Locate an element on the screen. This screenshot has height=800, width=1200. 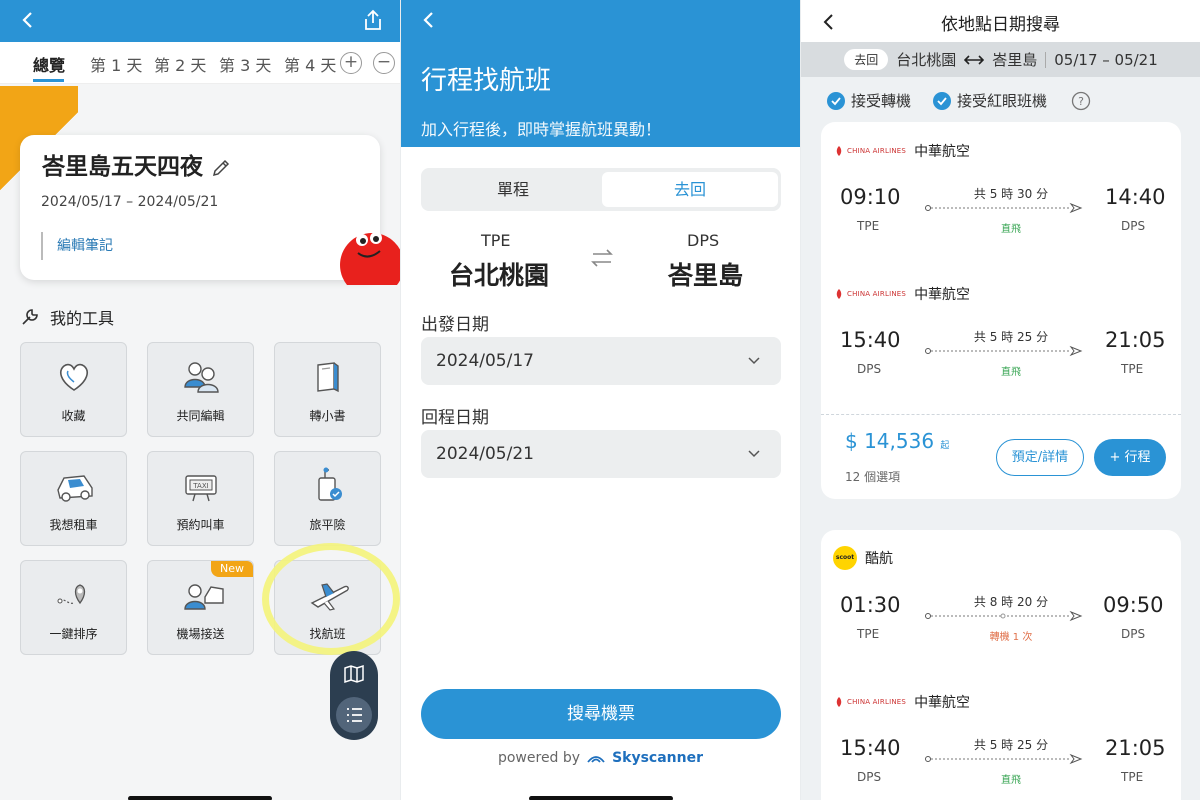
share-icon is located at coordinates (373, 20).